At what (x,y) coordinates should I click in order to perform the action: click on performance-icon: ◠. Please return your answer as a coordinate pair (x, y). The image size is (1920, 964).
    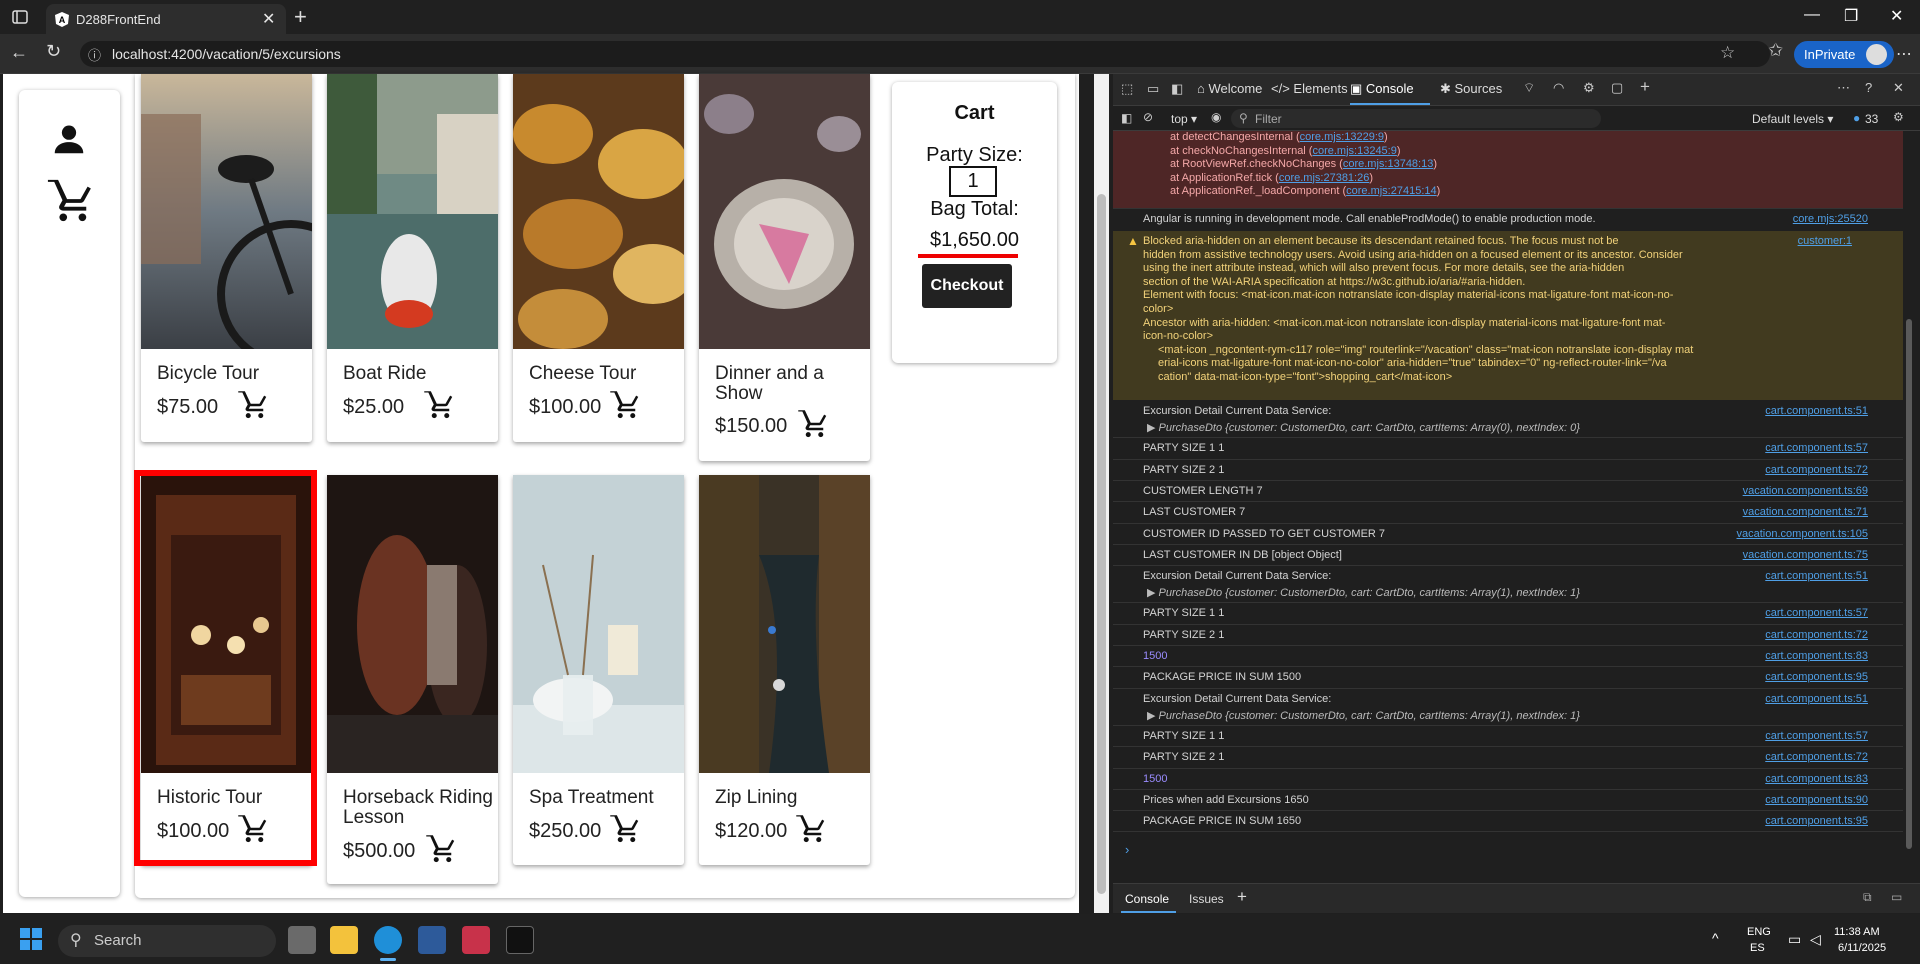
    Looking at the image, I should click on (1558, 88).